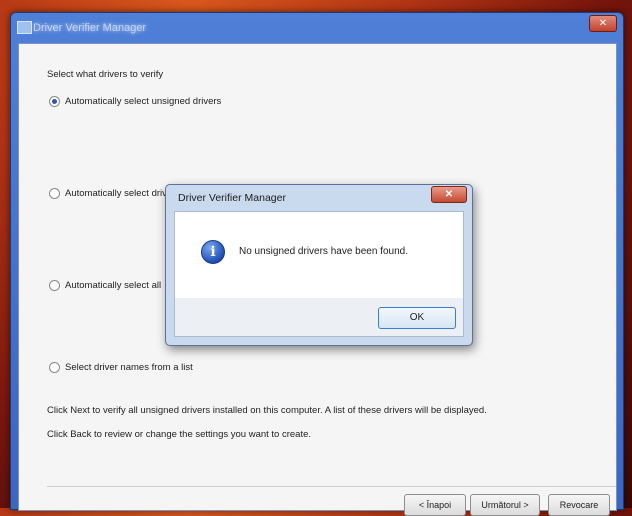 The width and height of the screenshot is (632, 516). I want to click on app-icon, so click(24, 27).